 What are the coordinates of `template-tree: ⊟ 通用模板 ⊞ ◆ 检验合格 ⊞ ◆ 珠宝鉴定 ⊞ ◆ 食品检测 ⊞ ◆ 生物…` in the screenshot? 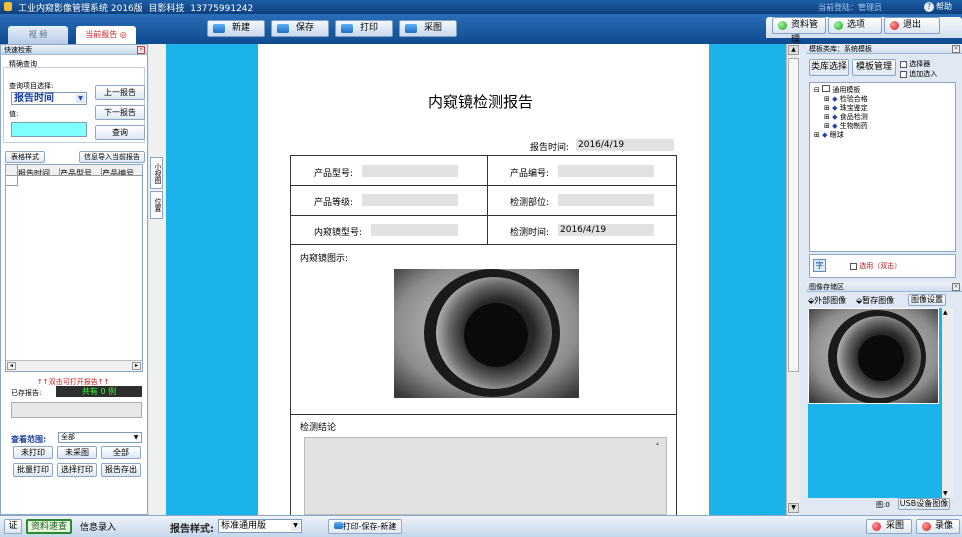 It's located at (882, 167).